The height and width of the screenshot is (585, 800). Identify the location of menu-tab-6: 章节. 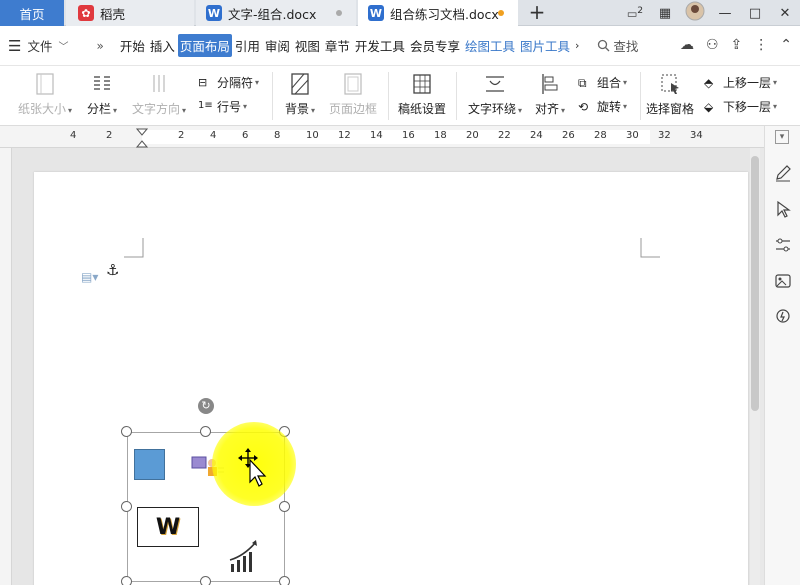
(337, 45).